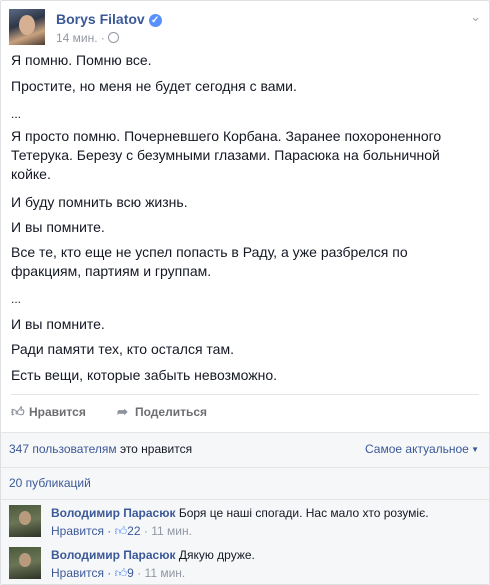  What do you see at coordinates (171, 412) in the screenshot?
I see `share-label: Поделиться` at bounding box center [171, 412].